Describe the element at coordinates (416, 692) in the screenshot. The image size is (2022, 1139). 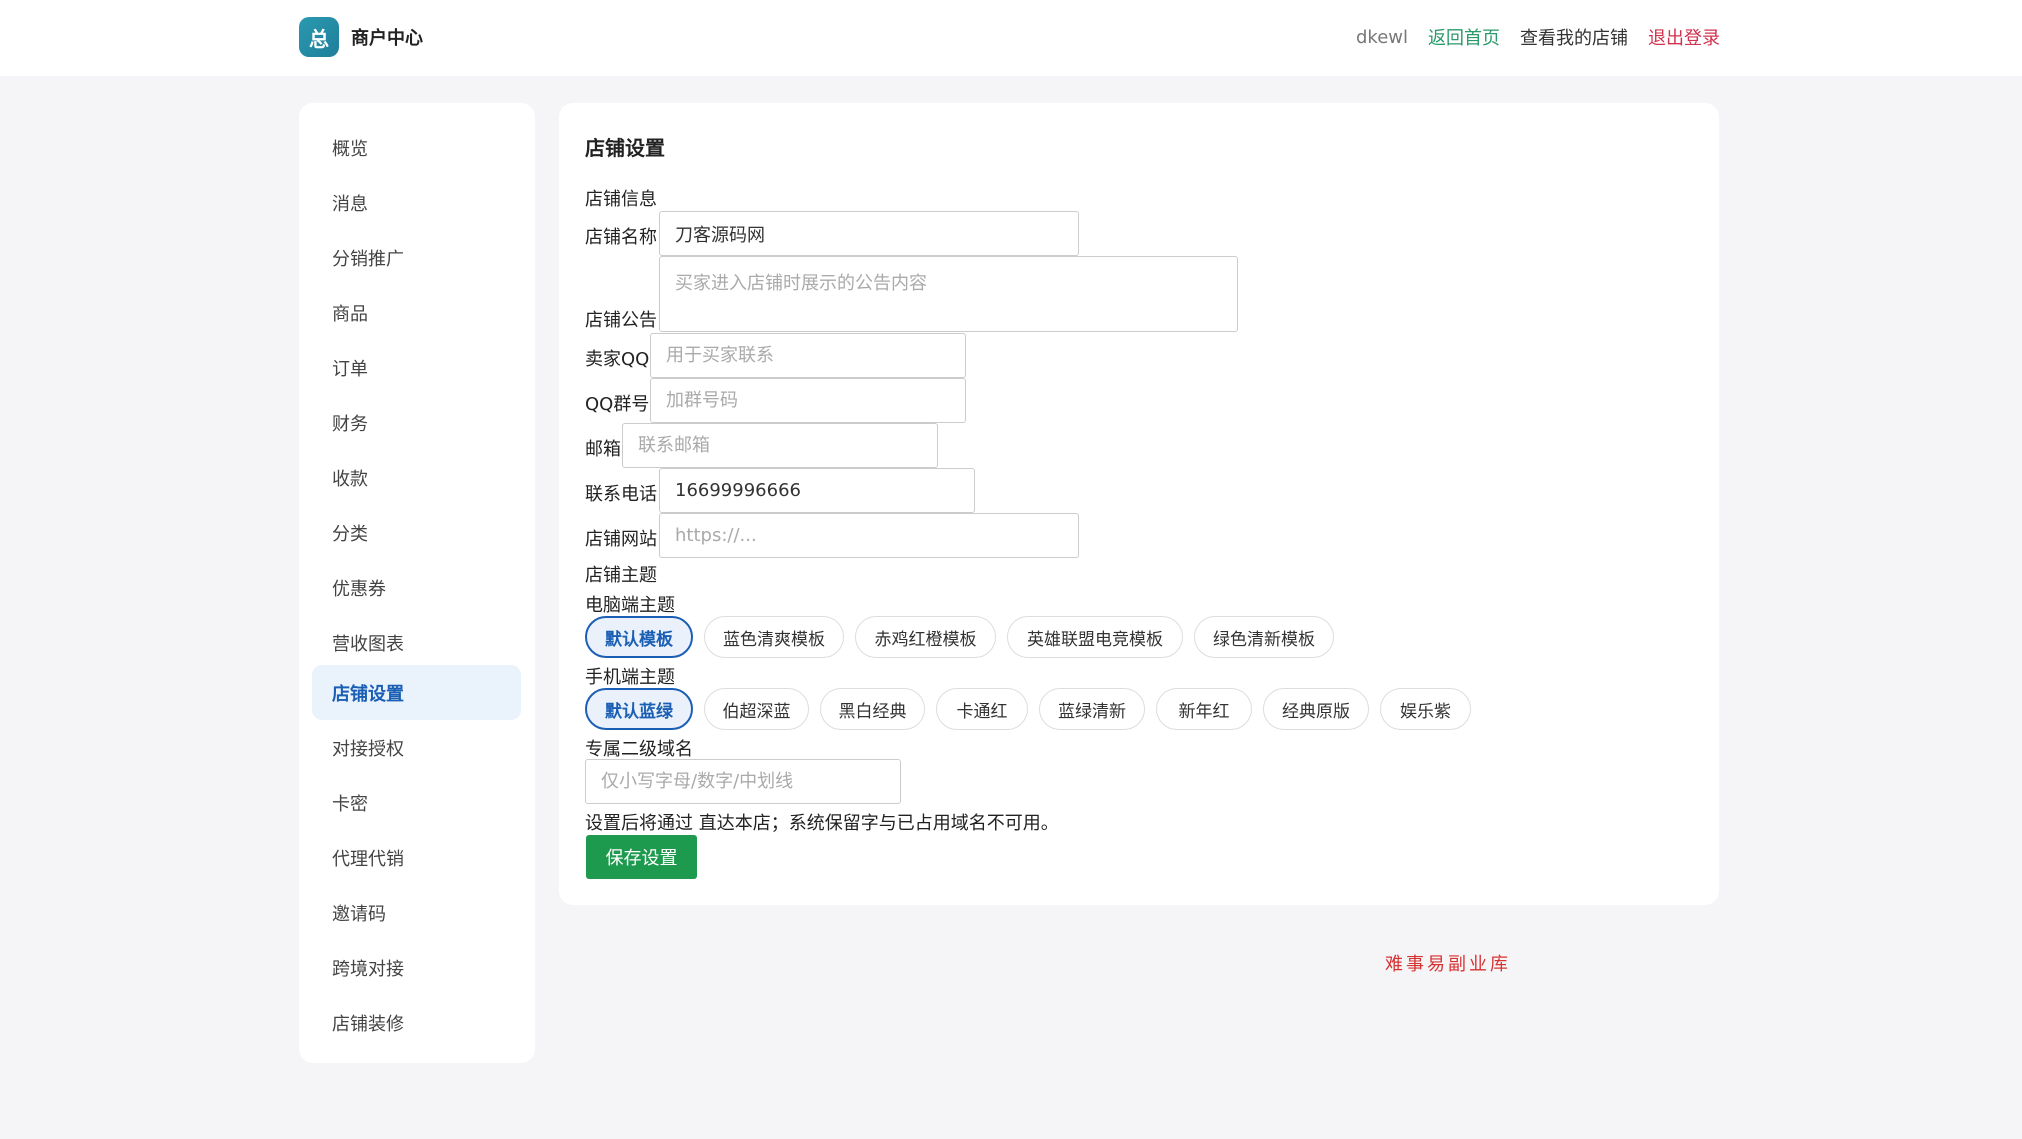
I see `sidebar-item-store-settings: 店铺设置` at that location.